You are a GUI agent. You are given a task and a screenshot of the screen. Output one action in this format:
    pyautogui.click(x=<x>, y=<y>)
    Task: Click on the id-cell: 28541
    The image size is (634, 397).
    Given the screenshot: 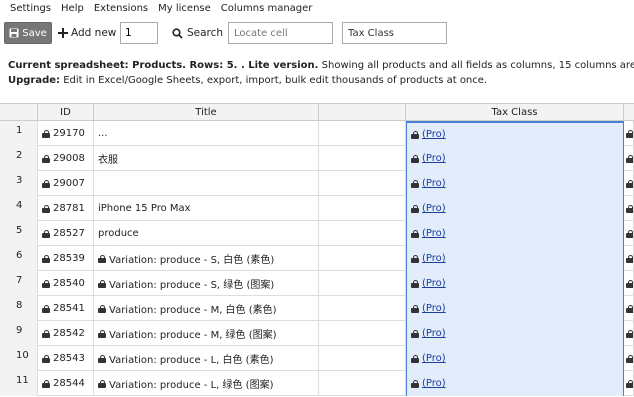 What is the action you would take?
    pyautogui.click(x=66, y=308)
    